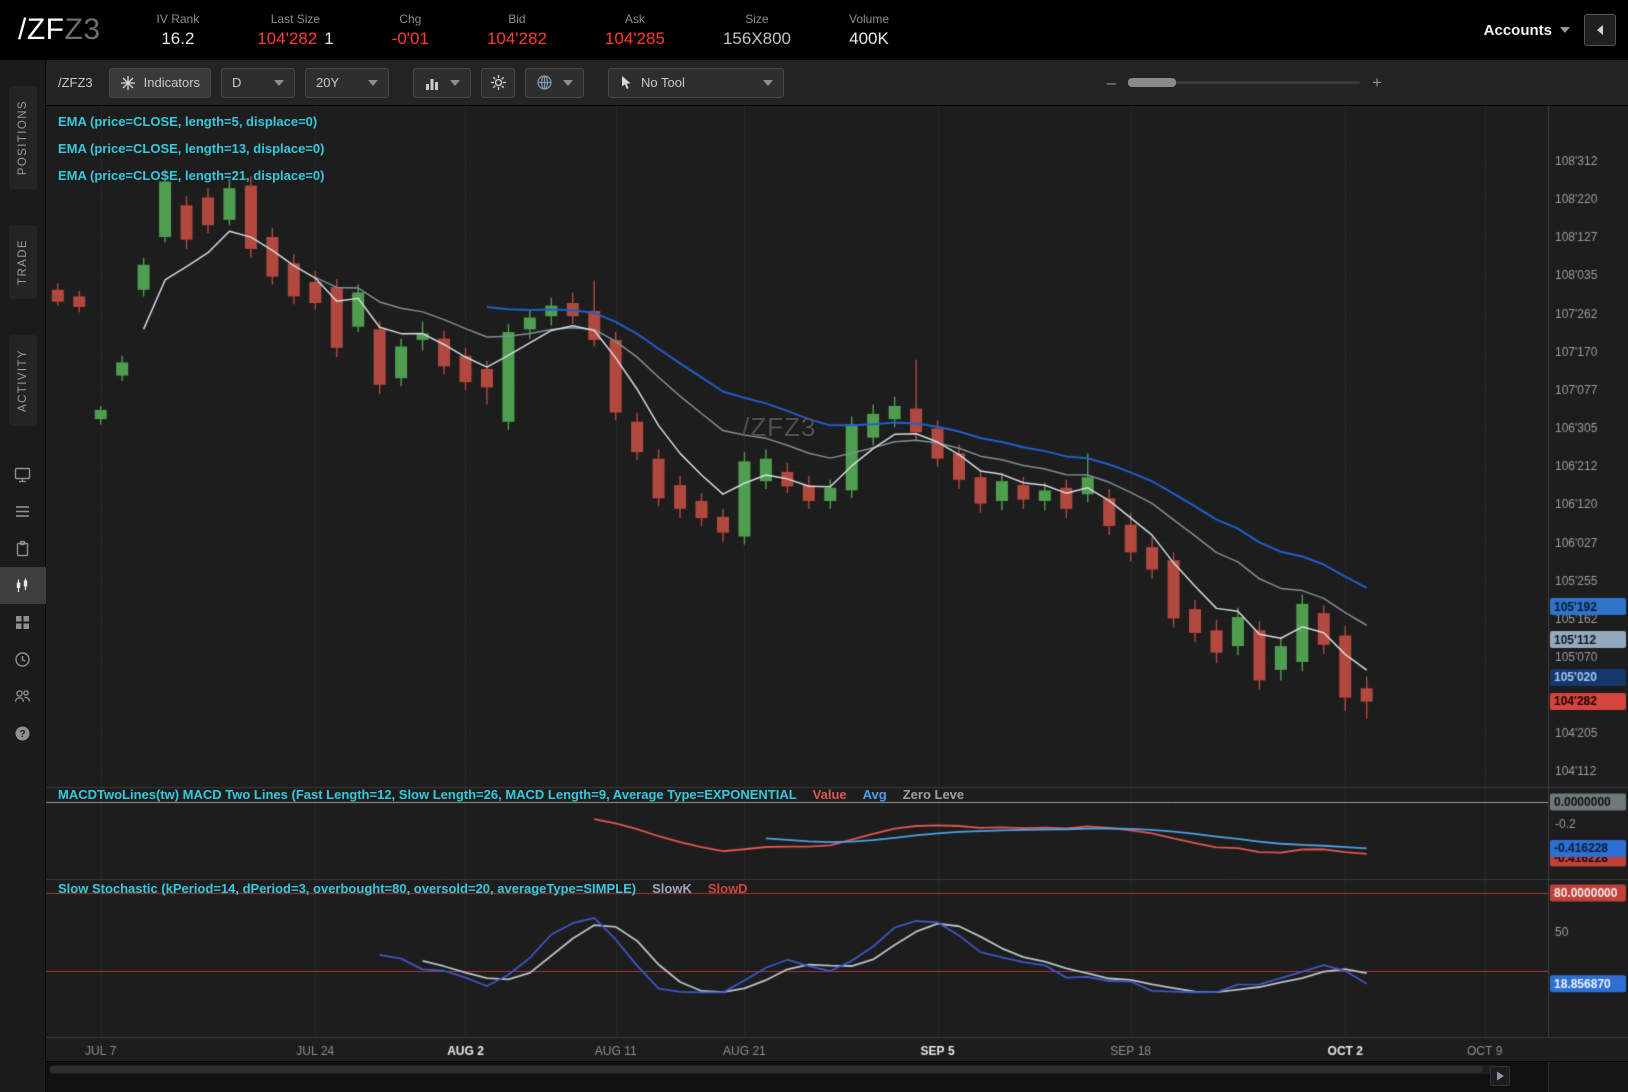 The width and height of the screenshot is (1628, 1092). I want to click on stat-label: IV Rank, so click(178, 18).